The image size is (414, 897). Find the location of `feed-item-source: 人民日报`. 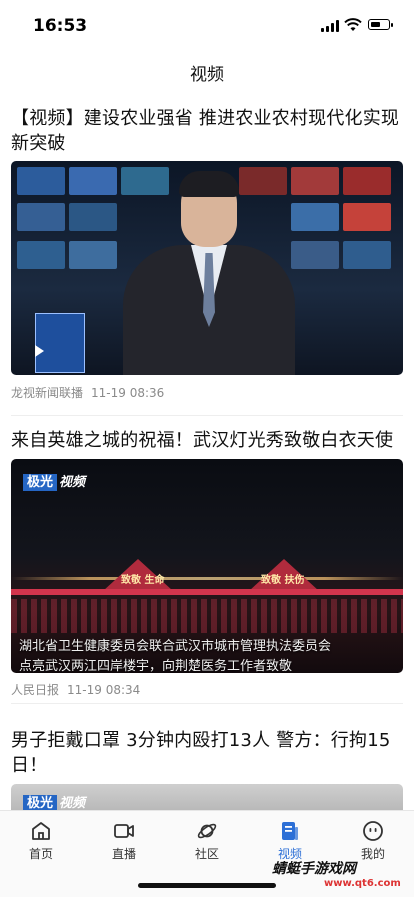

feed-item-source: 人民日报 is located at coordinates (35, 690).